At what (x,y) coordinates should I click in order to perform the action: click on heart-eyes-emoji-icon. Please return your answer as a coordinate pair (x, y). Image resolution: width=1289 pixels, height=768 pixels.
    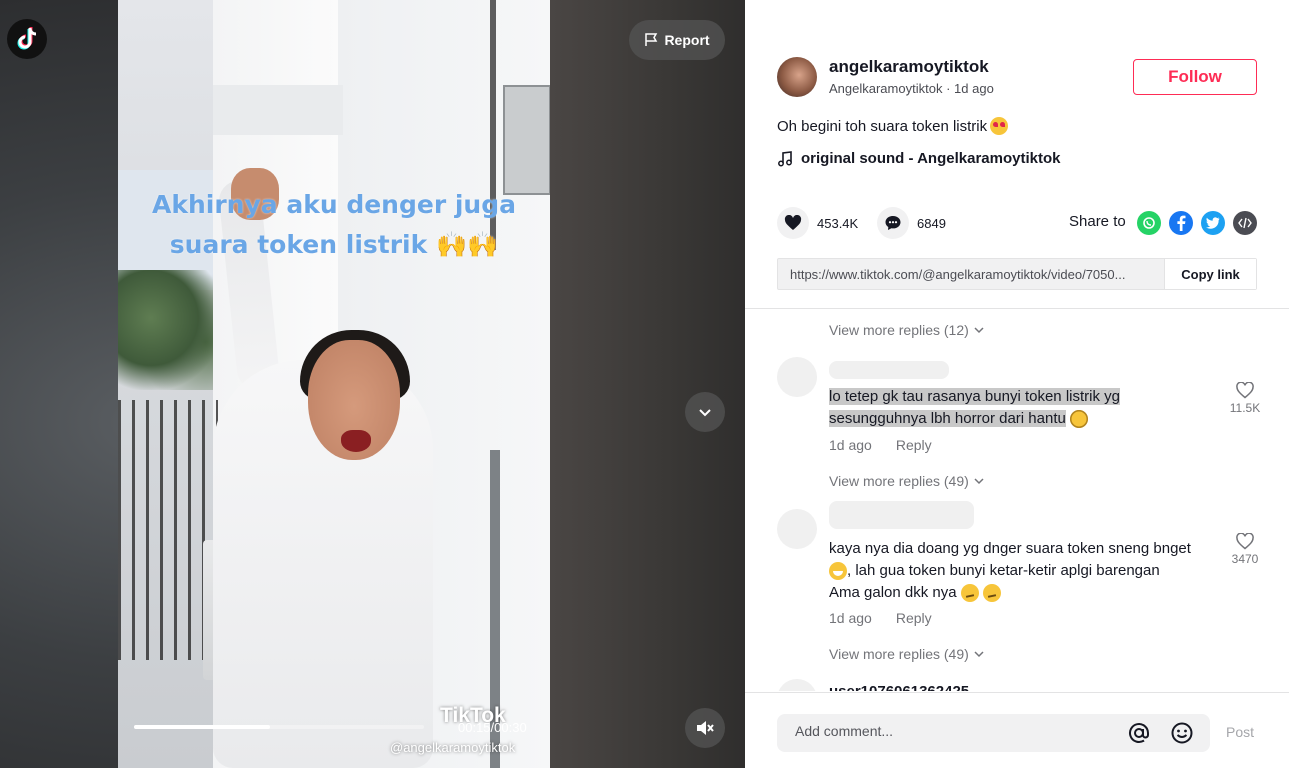
    Looking at the image, I should click on (999, 126).